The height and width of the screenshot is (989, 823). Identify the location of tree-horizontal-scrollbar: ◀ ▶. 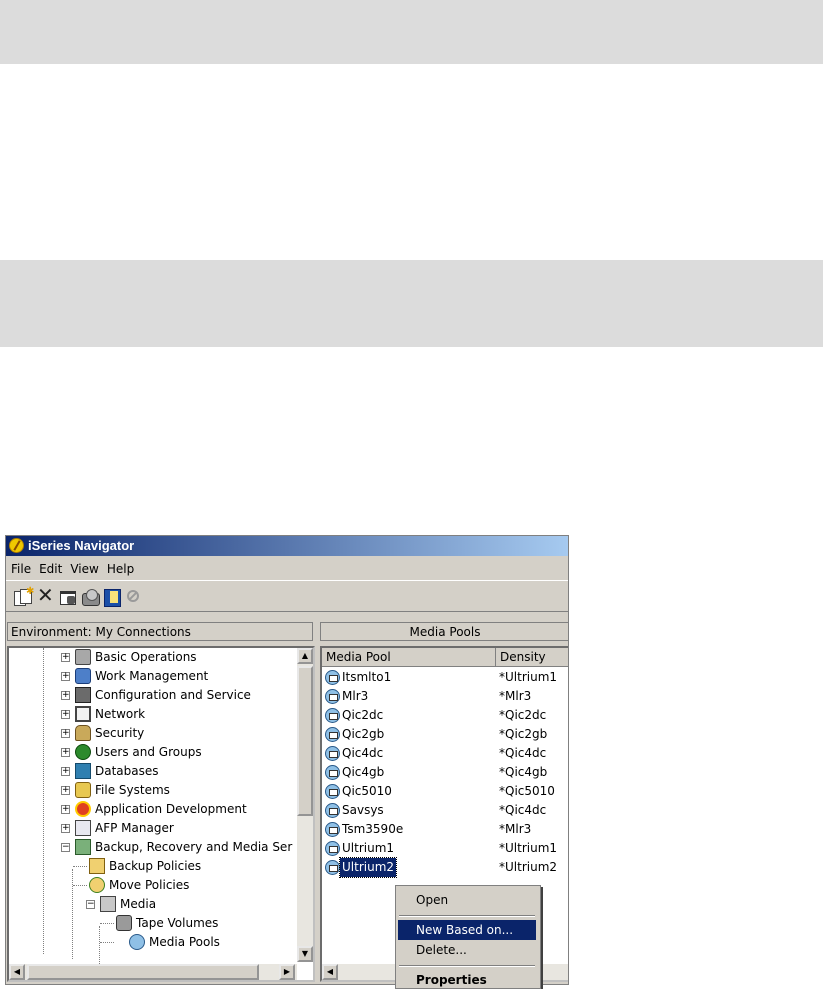
(153, 972).